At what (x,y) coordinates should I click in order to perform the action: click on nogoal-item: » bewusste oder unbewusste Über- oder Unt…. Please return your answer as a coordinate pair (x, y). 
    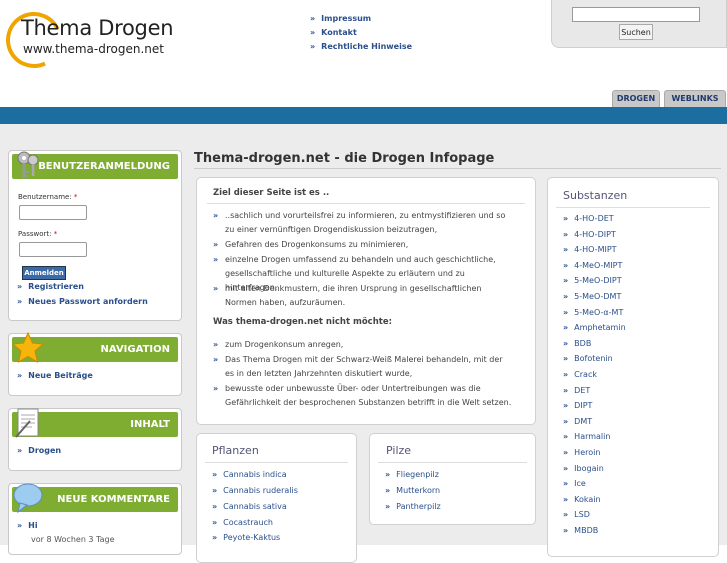
    Looking at the image, I should click on (362, 395).